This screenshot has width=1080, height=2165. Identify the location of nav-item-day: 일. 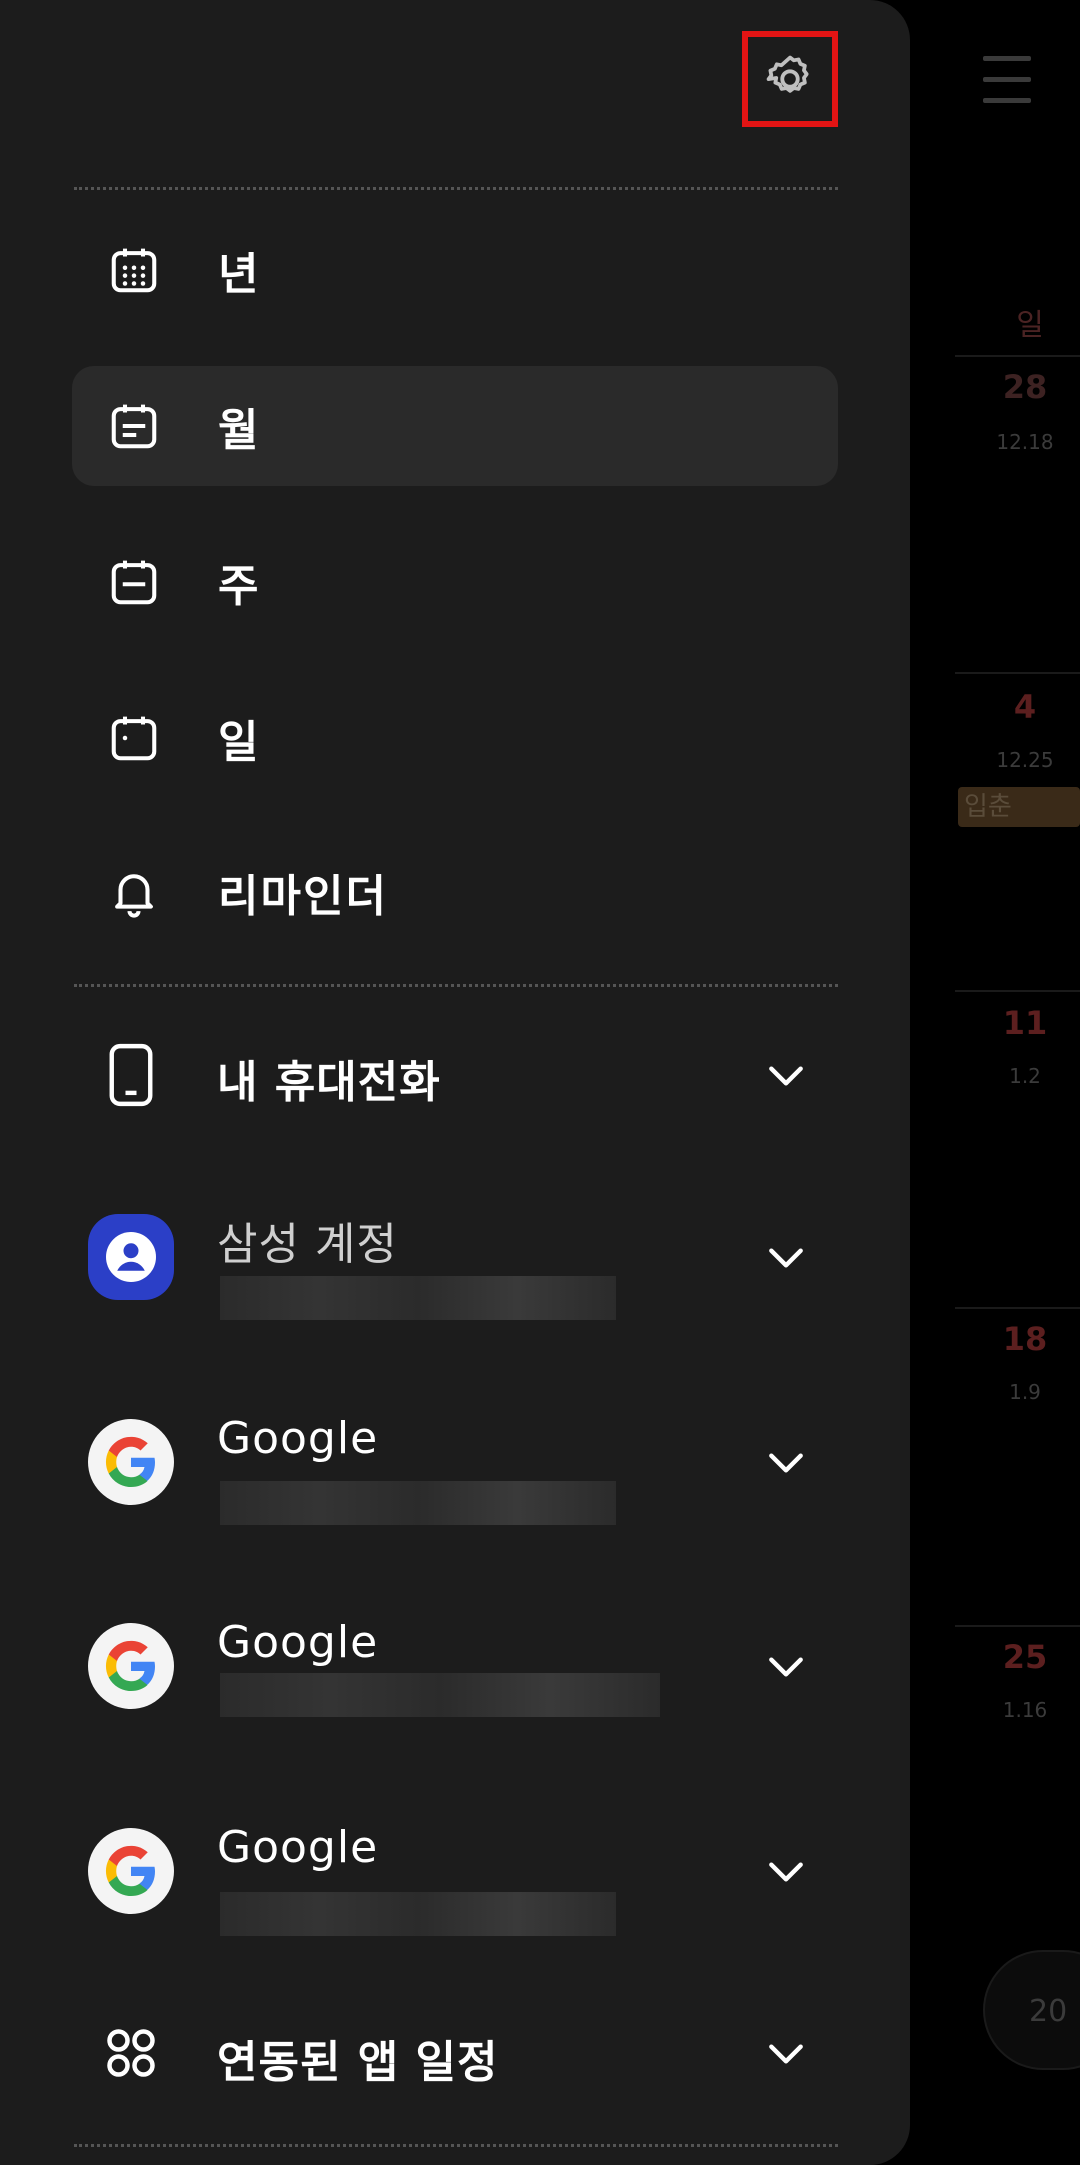
(455, 738).